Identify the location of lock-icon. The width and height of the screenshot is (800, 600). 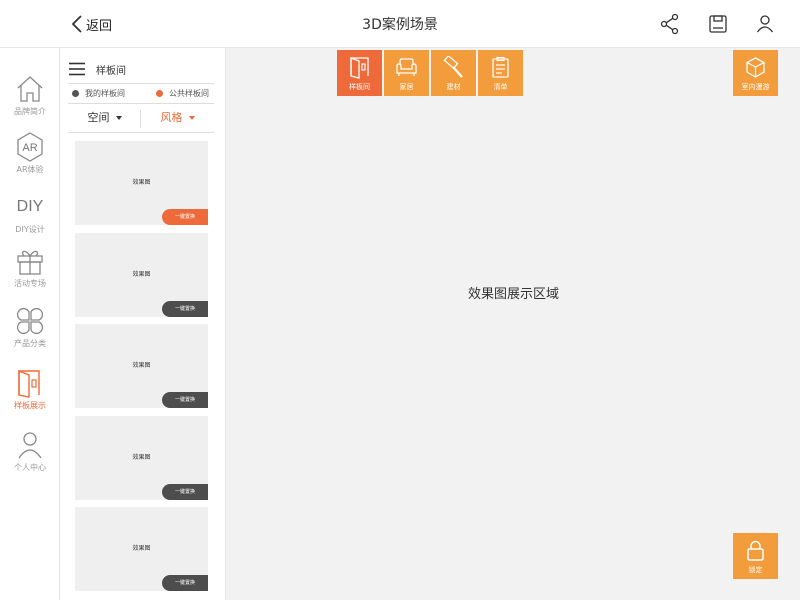
(755, 550).